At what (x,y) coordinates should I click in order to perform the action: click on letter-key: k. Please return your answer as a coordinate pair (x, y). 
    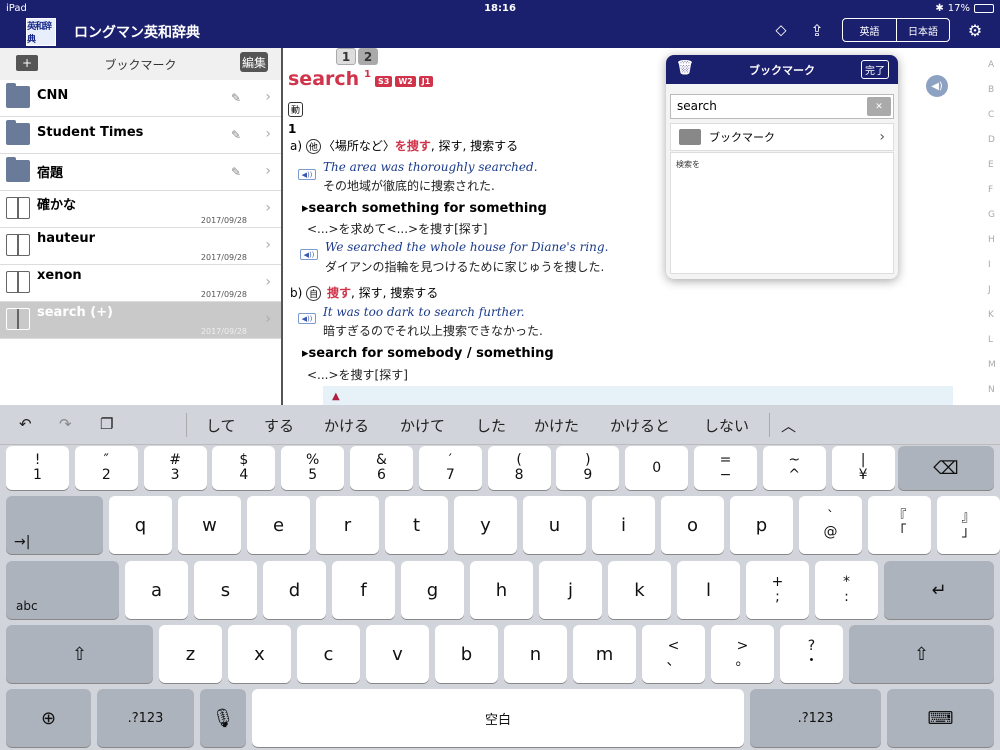
    Looking at the image, I should click on (639, 590).